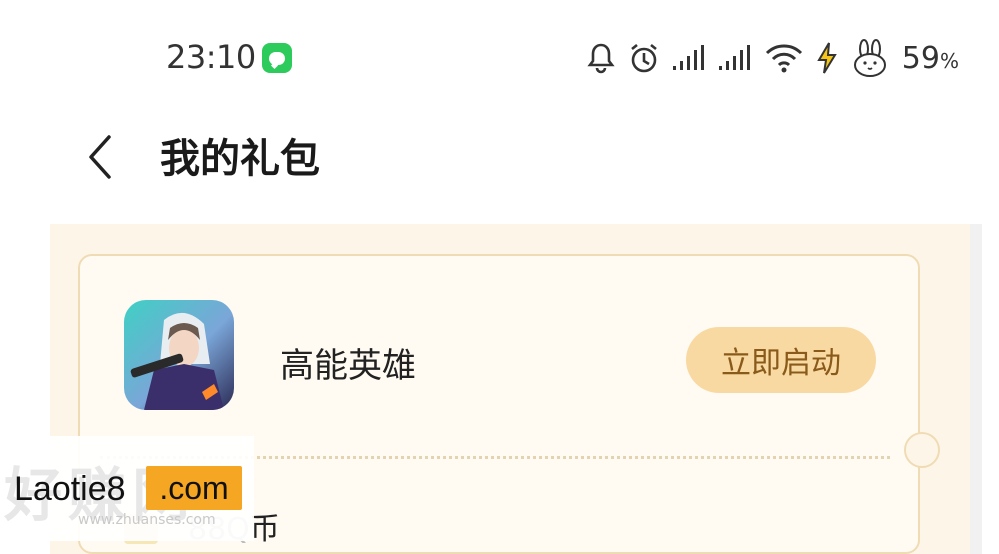 The width and height of the screenshot is (999, 554). Describe the element at coordinates (211, 57) in the screenshot. I see `status-time: 23:10` at that location.